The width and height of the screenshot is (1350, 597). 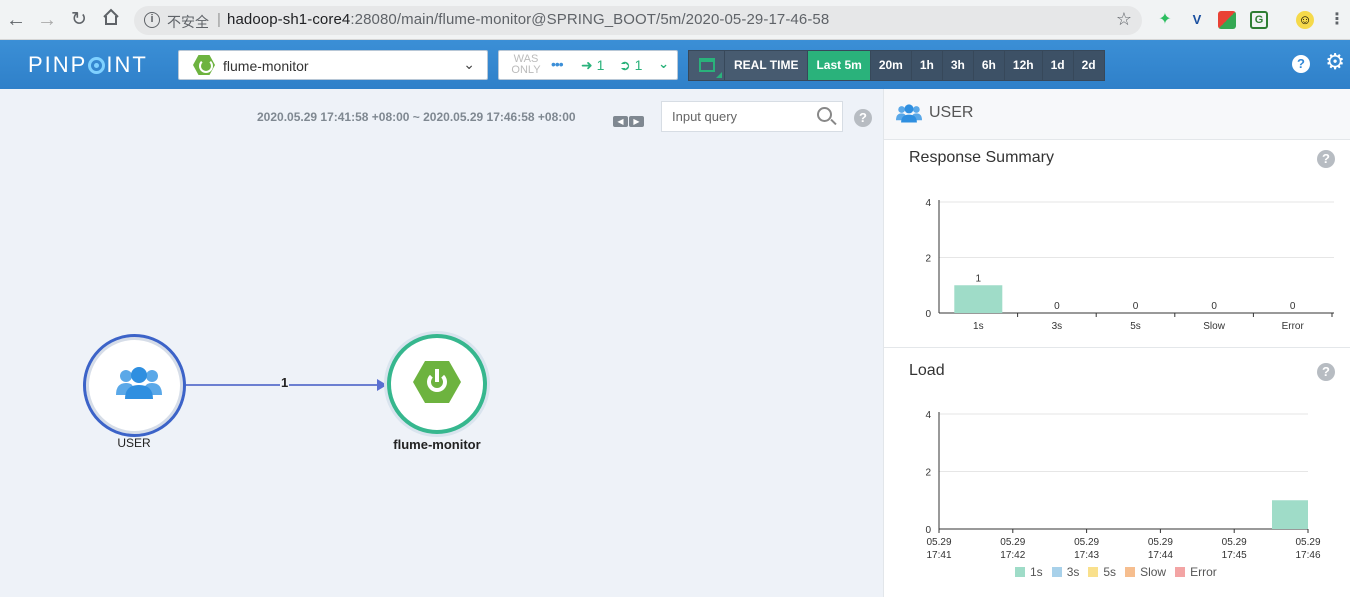 What do you see at coordinates (938, 555) in the screenshot?
I see `x-tick-label-time: 17:41` at bounding box center [938, 555].